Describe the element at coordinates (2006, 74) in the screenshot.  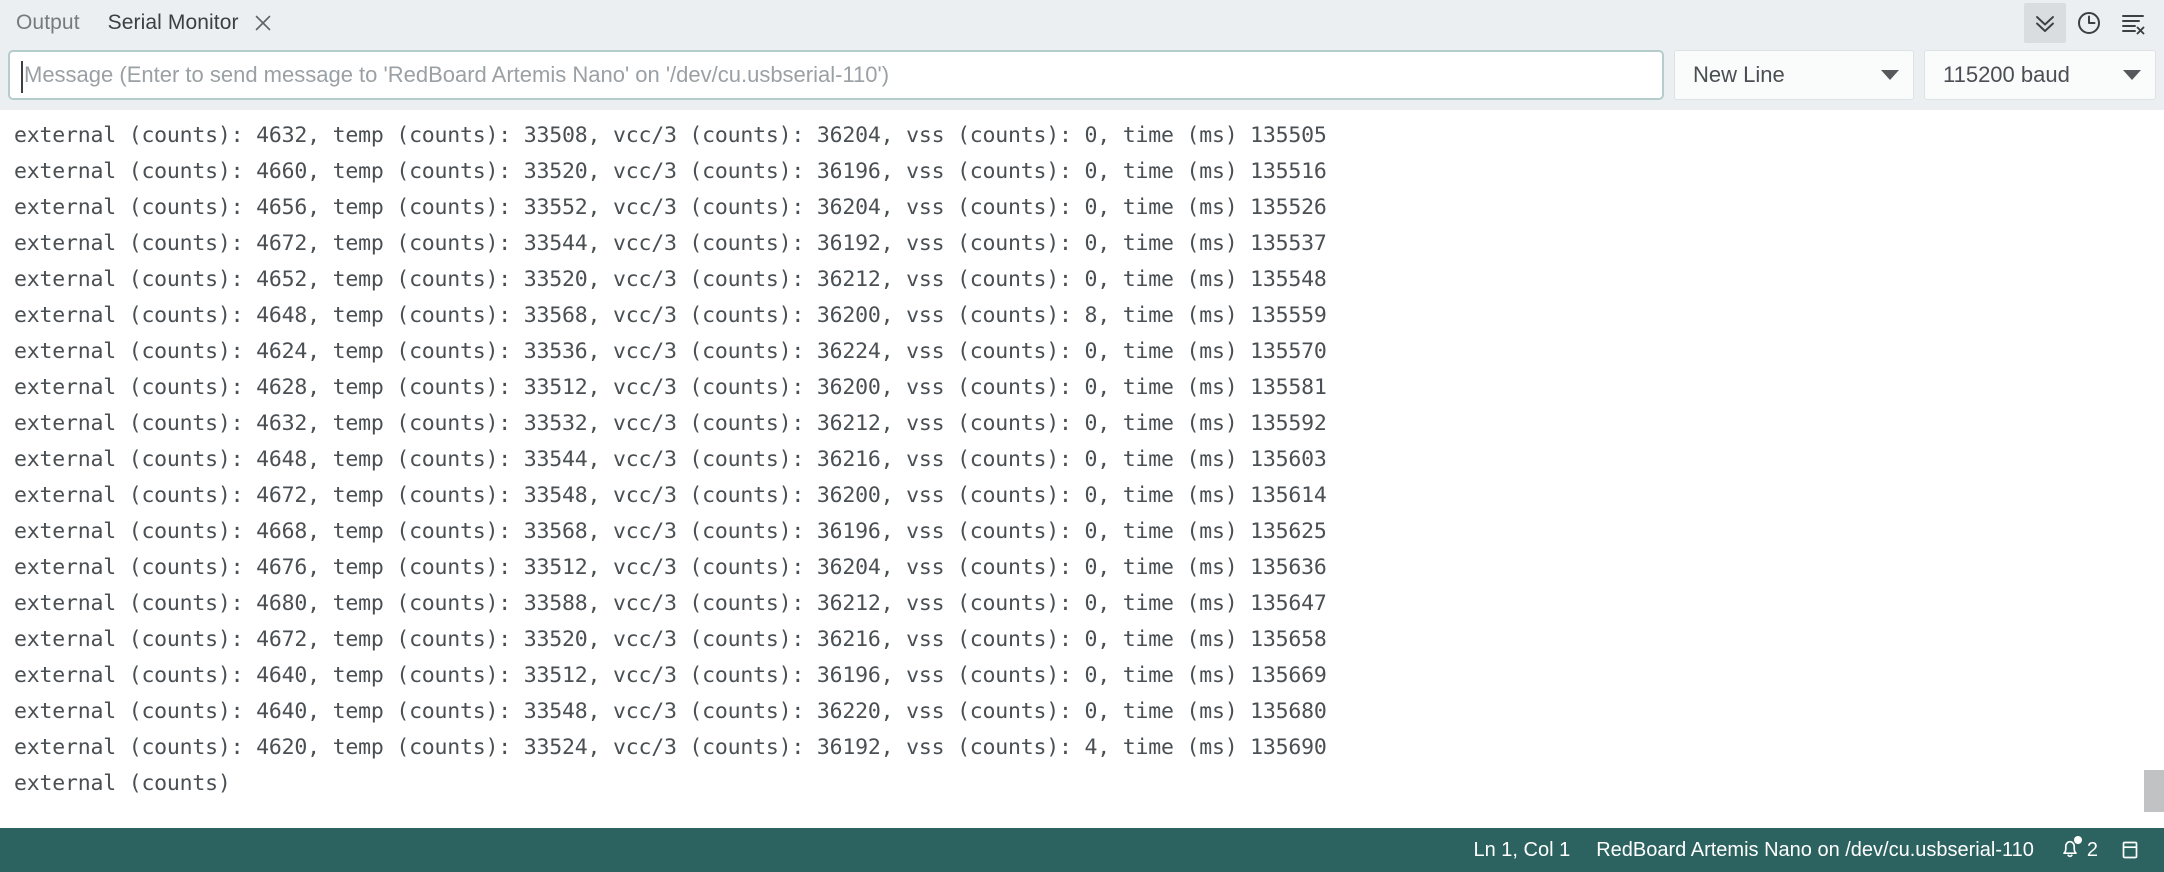
I see `baud-rate-value: 115200 baud` at that location.